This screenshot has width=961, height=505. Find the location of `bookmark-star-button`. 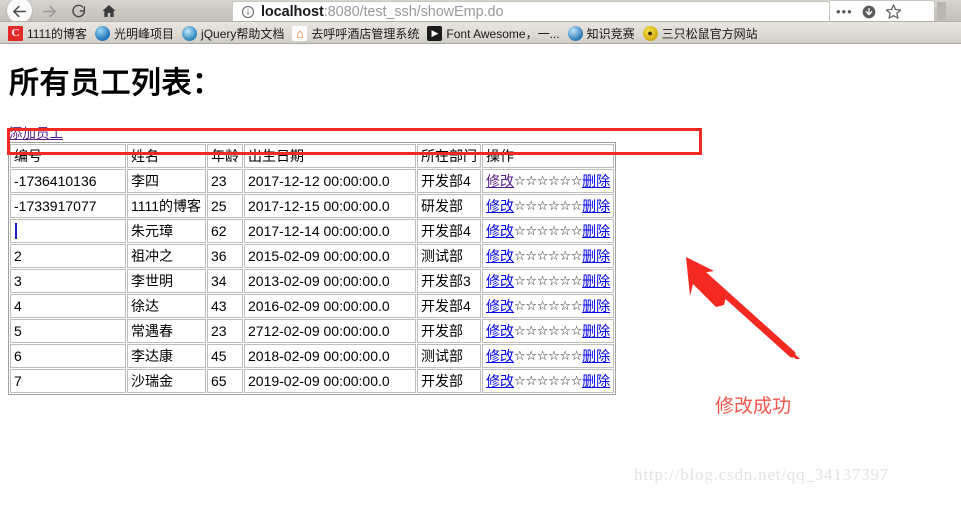

bookmark-star-button is located at coordinates (893, 11).